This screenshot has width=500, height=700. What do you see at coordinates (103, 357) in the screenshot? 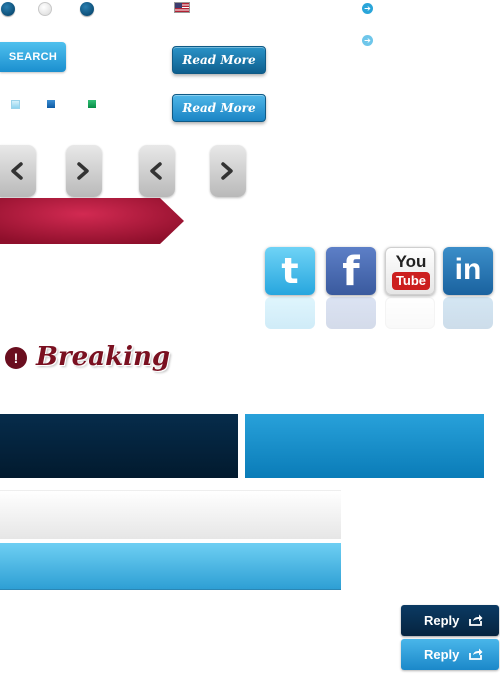
I see `breaking-label: Breaking` at bounding box center [103, 357].